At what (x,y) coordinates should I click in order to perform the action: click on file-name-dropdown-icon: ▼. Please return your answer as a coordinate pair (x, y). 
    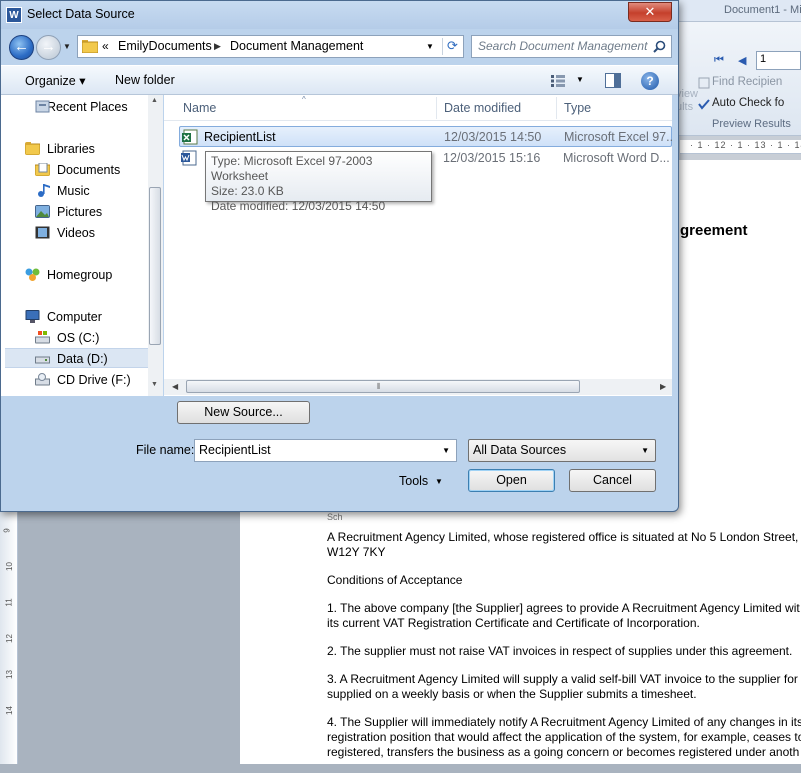
    Looking at the image, I should click on (446, 450).